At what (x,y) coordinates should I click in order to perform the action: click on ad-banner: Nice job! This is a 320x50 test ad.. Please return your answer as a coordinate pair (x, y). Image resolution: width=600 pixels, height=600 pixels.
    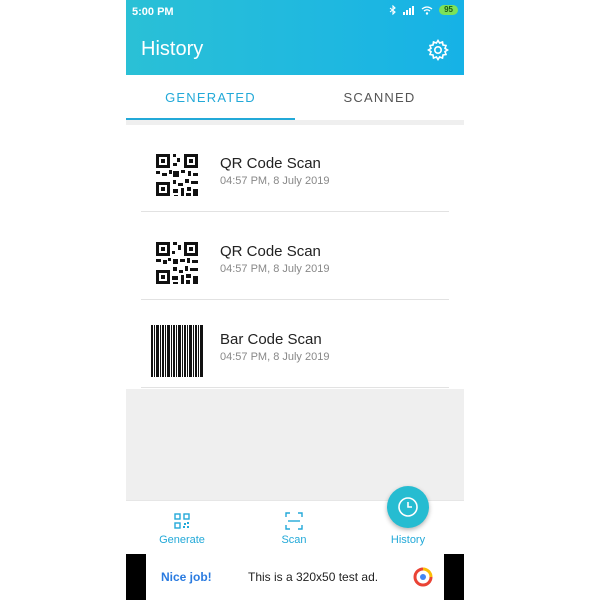
    Looking at the image, I should click on (295, 577).